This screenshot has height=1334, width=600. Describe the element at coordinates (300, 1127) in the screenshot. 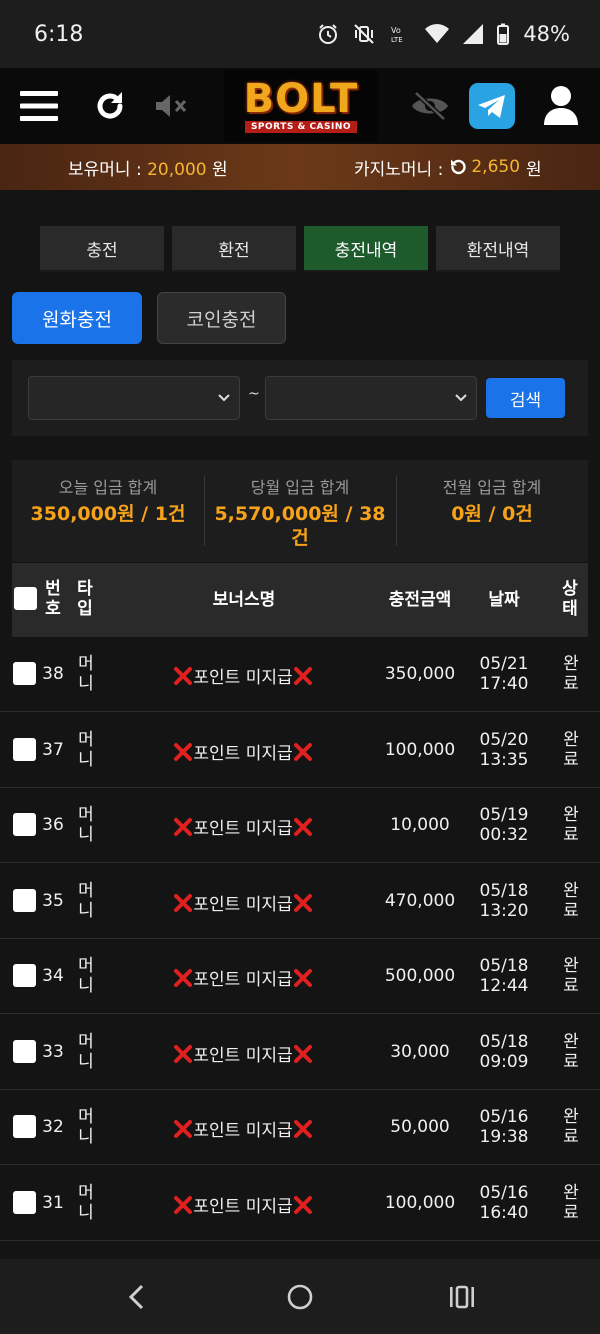

I see `table-row: 32 머 니 포인트 미지급 50,000 05/16 19:38 완 료` at that location.